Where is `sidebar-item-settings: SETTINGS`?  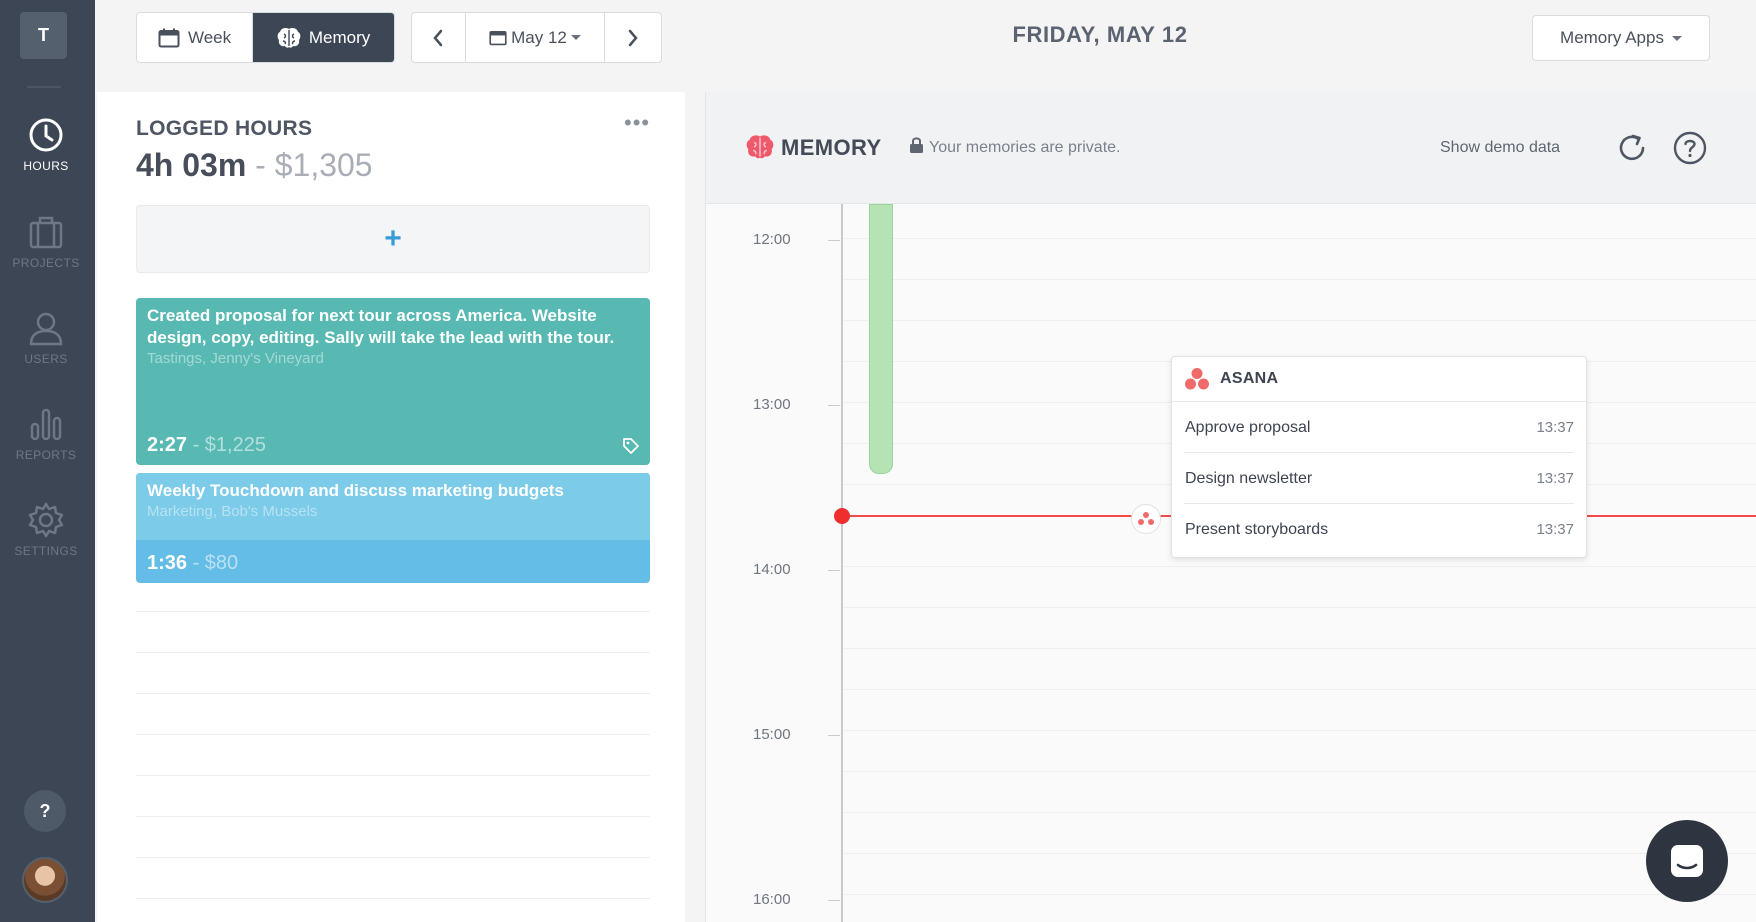 sidebar-item-settings: SETTINGS is located at coordinates (46, 529).